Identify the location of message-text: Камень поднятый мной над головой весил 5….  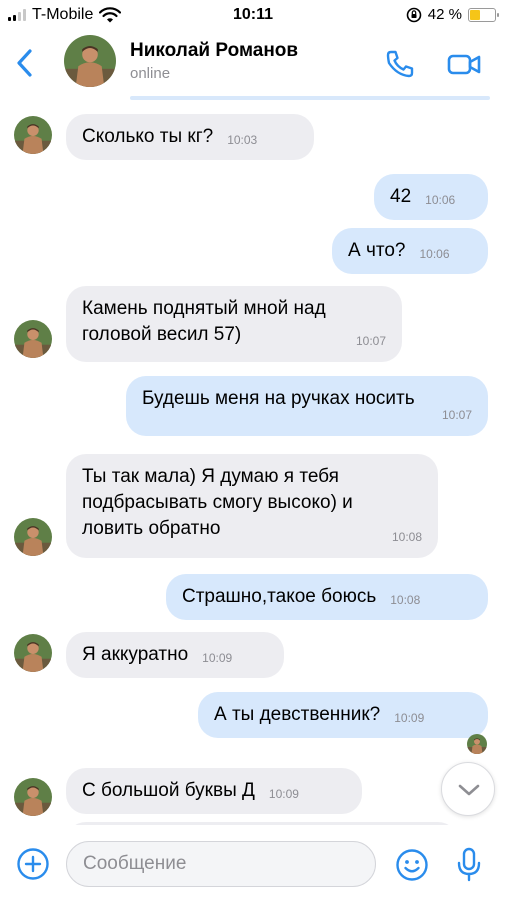
(204, 321).